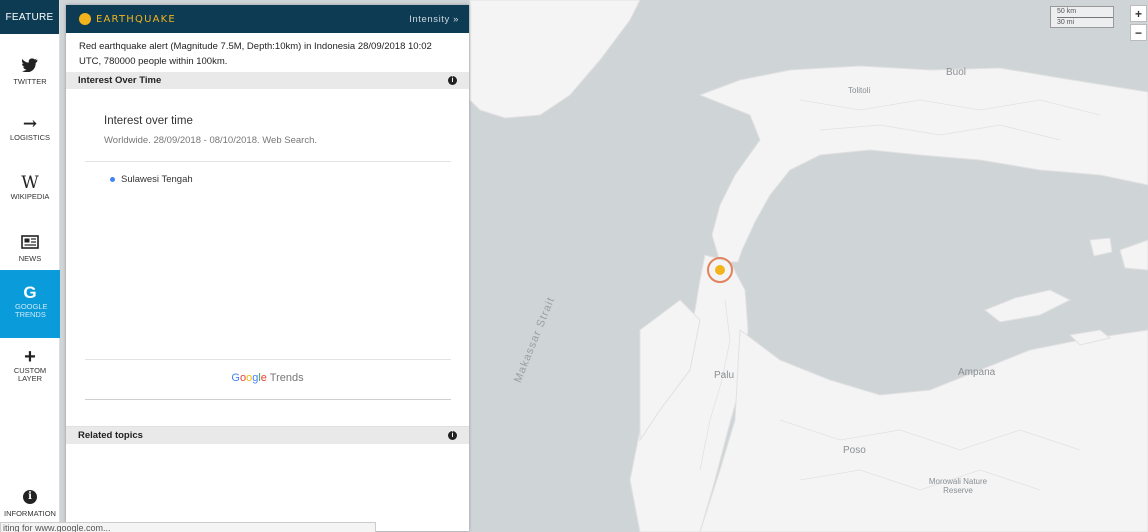 This screenshot has height=532, width=1148. Describe the element at coordinates (434, 19) in the screenshot. I see `intensity-link: Intensity »` at that location.